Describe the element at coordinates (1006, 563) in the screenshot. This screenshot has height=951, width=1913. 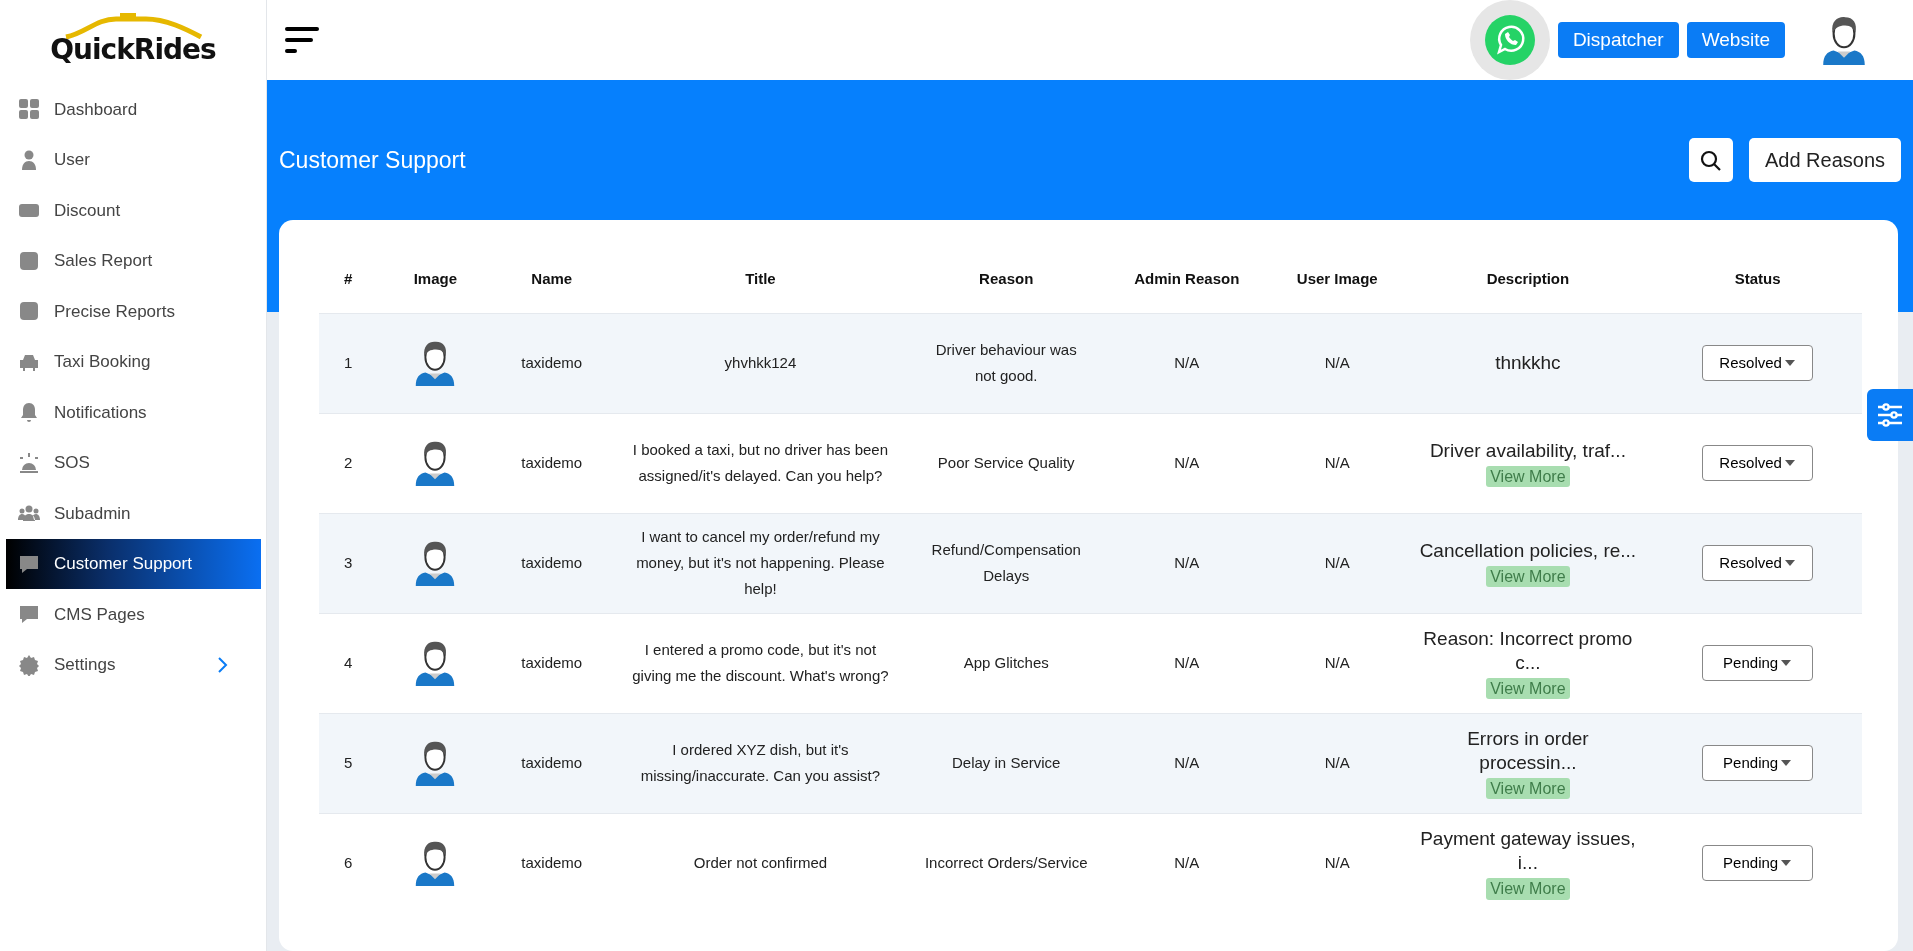
I see `table-cell: Refund/Compensation Delays` at that location.